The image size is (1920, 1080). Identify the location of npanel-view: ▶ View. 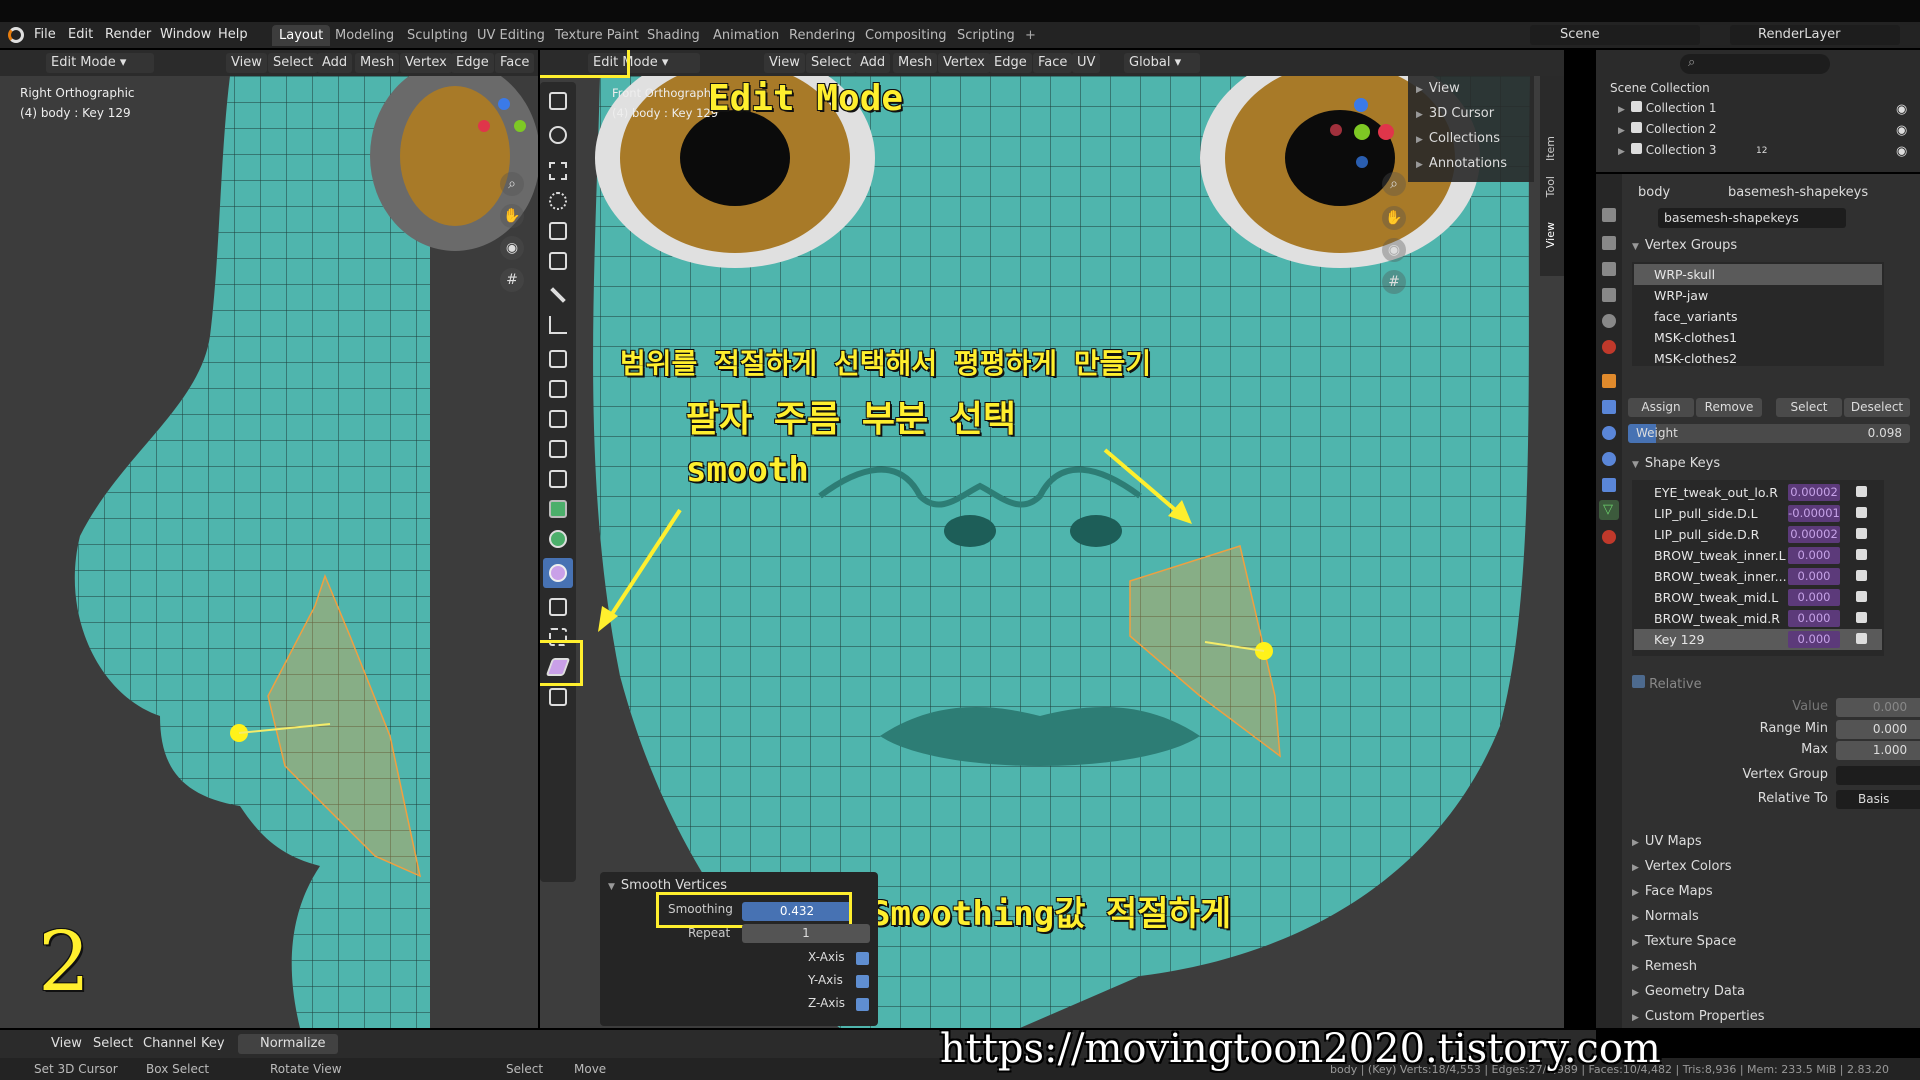
(1438, 88).